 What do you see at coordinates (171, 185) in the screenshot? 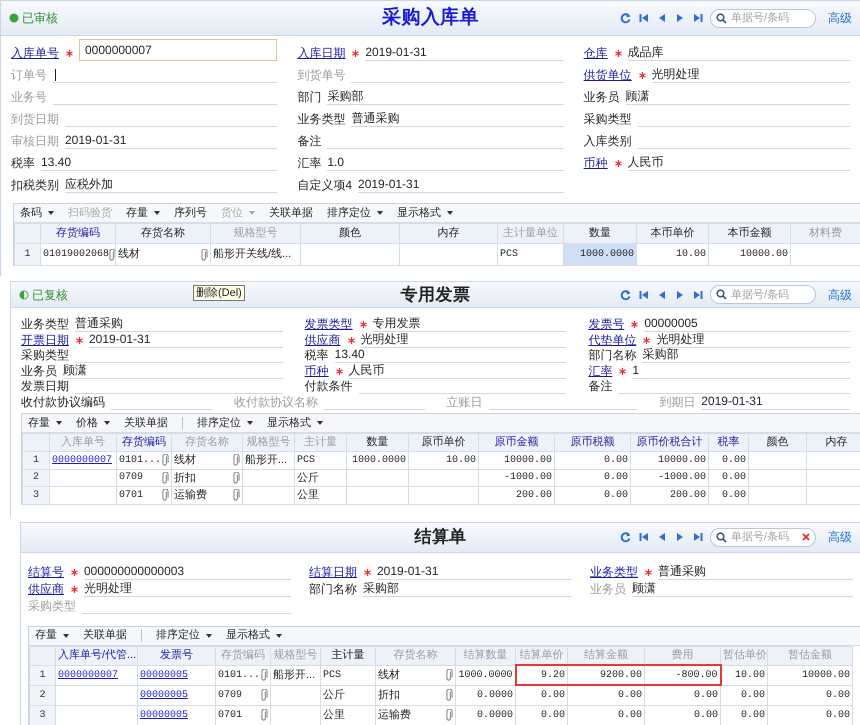
I see `input-field: 应税外加` at bounding box center [171, 185].